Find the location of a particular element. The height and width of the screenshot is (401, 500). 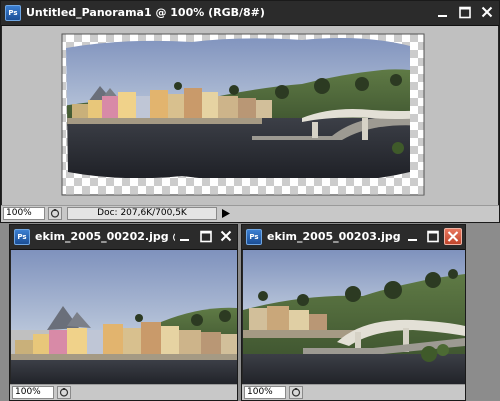

right-status-bar: 100% is located at coordinates (353, 392).